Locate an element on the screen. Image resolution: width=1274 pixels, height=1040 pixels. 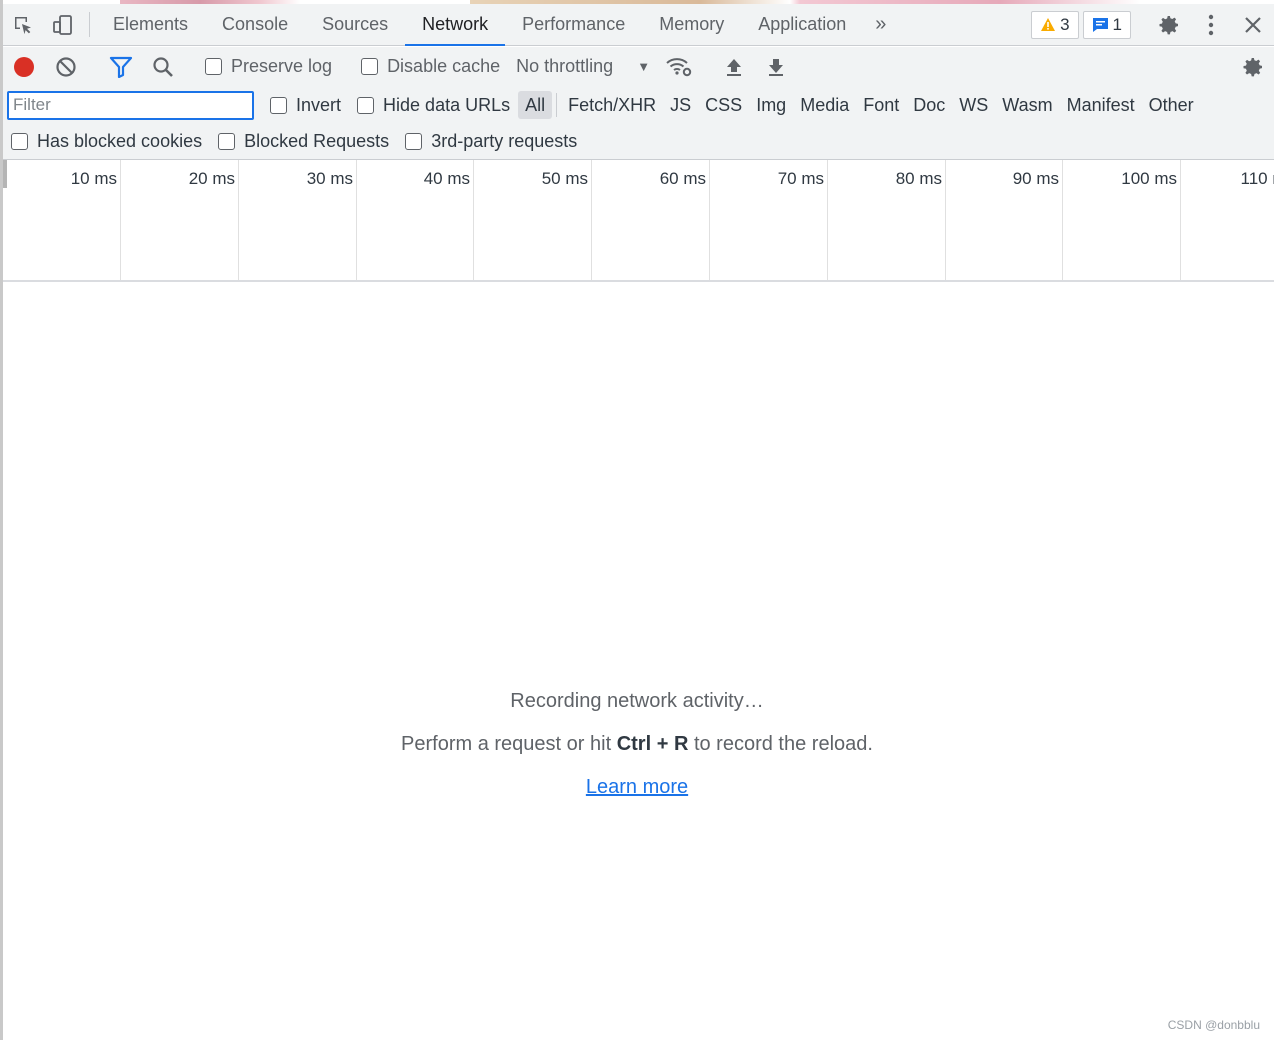
invert-checkbox: Invert is located at coordinates (305, 105).